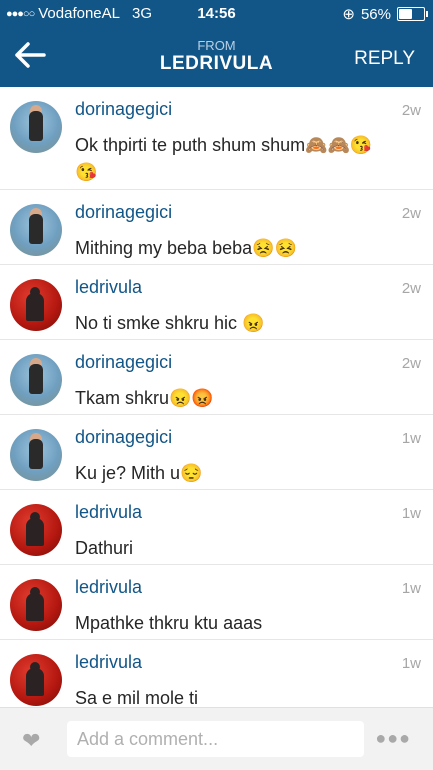 Image resolution: width=433 pixels, height=770 pixels. I want to click on comment-row: ledrivula 1w Dathuri, so click(216, 527).